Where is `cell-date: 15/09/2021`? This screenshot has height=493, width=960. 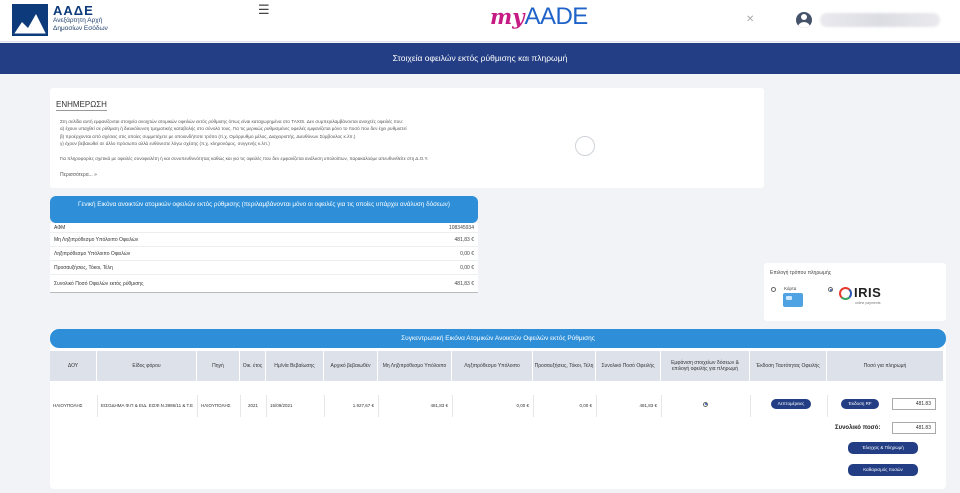 cell-date: 15/09/2021 is located at coordinates (294, 406).